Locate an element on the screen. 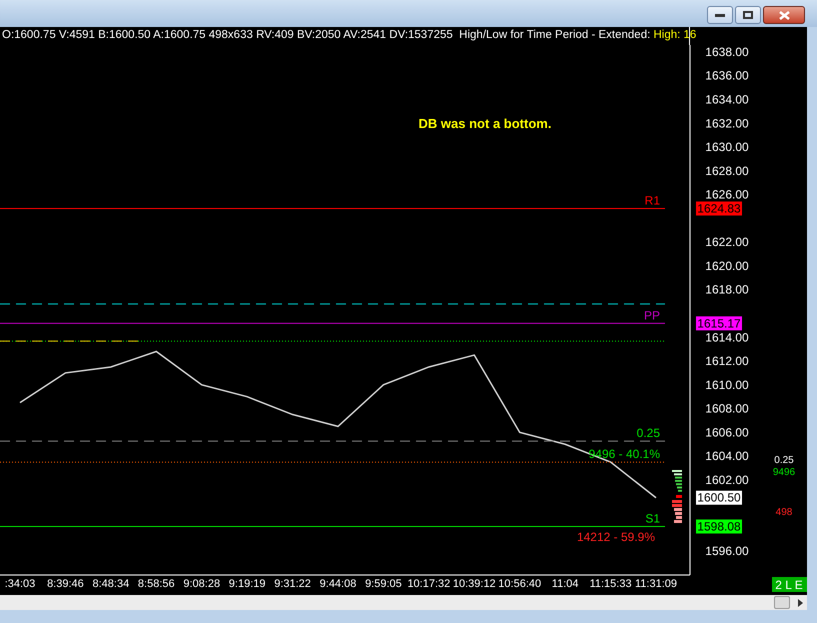 This screenshot has height=623, width=817. time-axis-label: 11:04 is located at coordinates (565, 584).